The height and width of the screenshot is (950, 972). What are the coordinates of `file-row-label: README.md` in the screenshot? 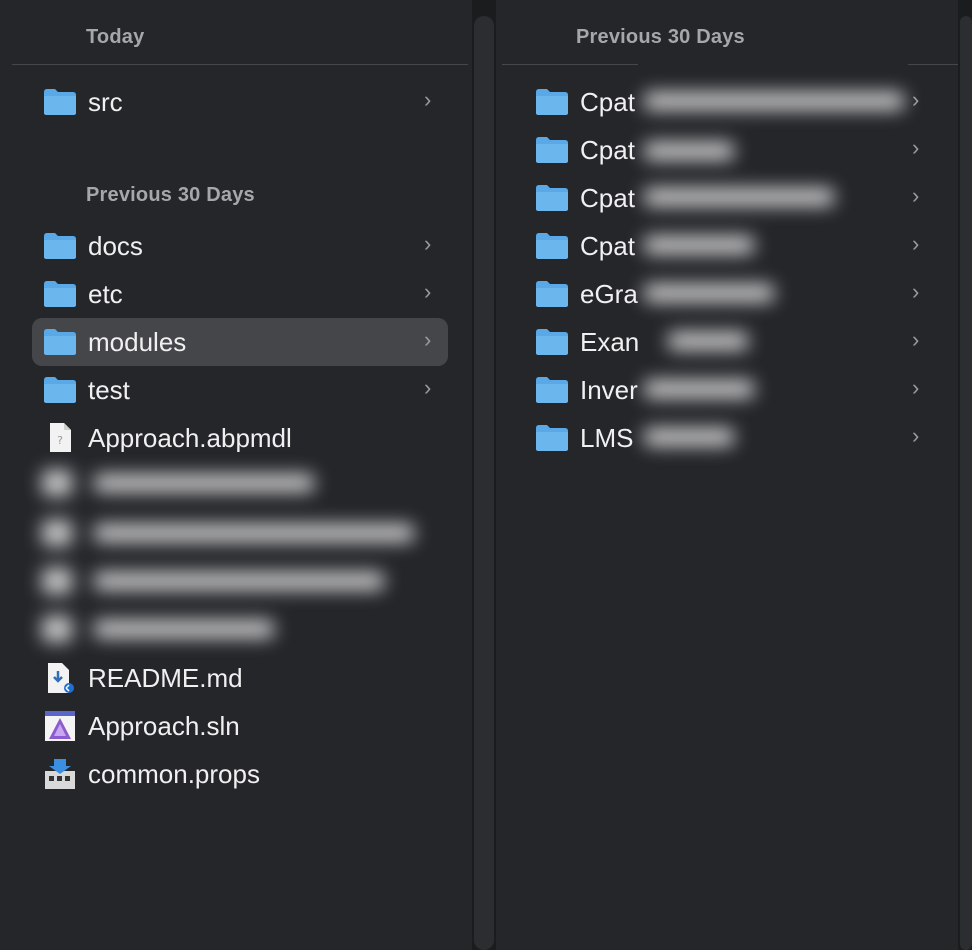 It's located at (165, 677).